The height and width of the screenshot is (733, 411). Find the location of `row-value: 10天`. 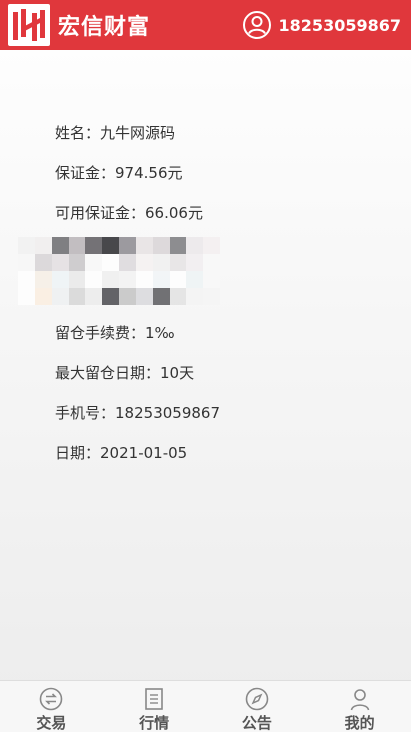

row-value: 10天 is located at coordinates (177, 373).